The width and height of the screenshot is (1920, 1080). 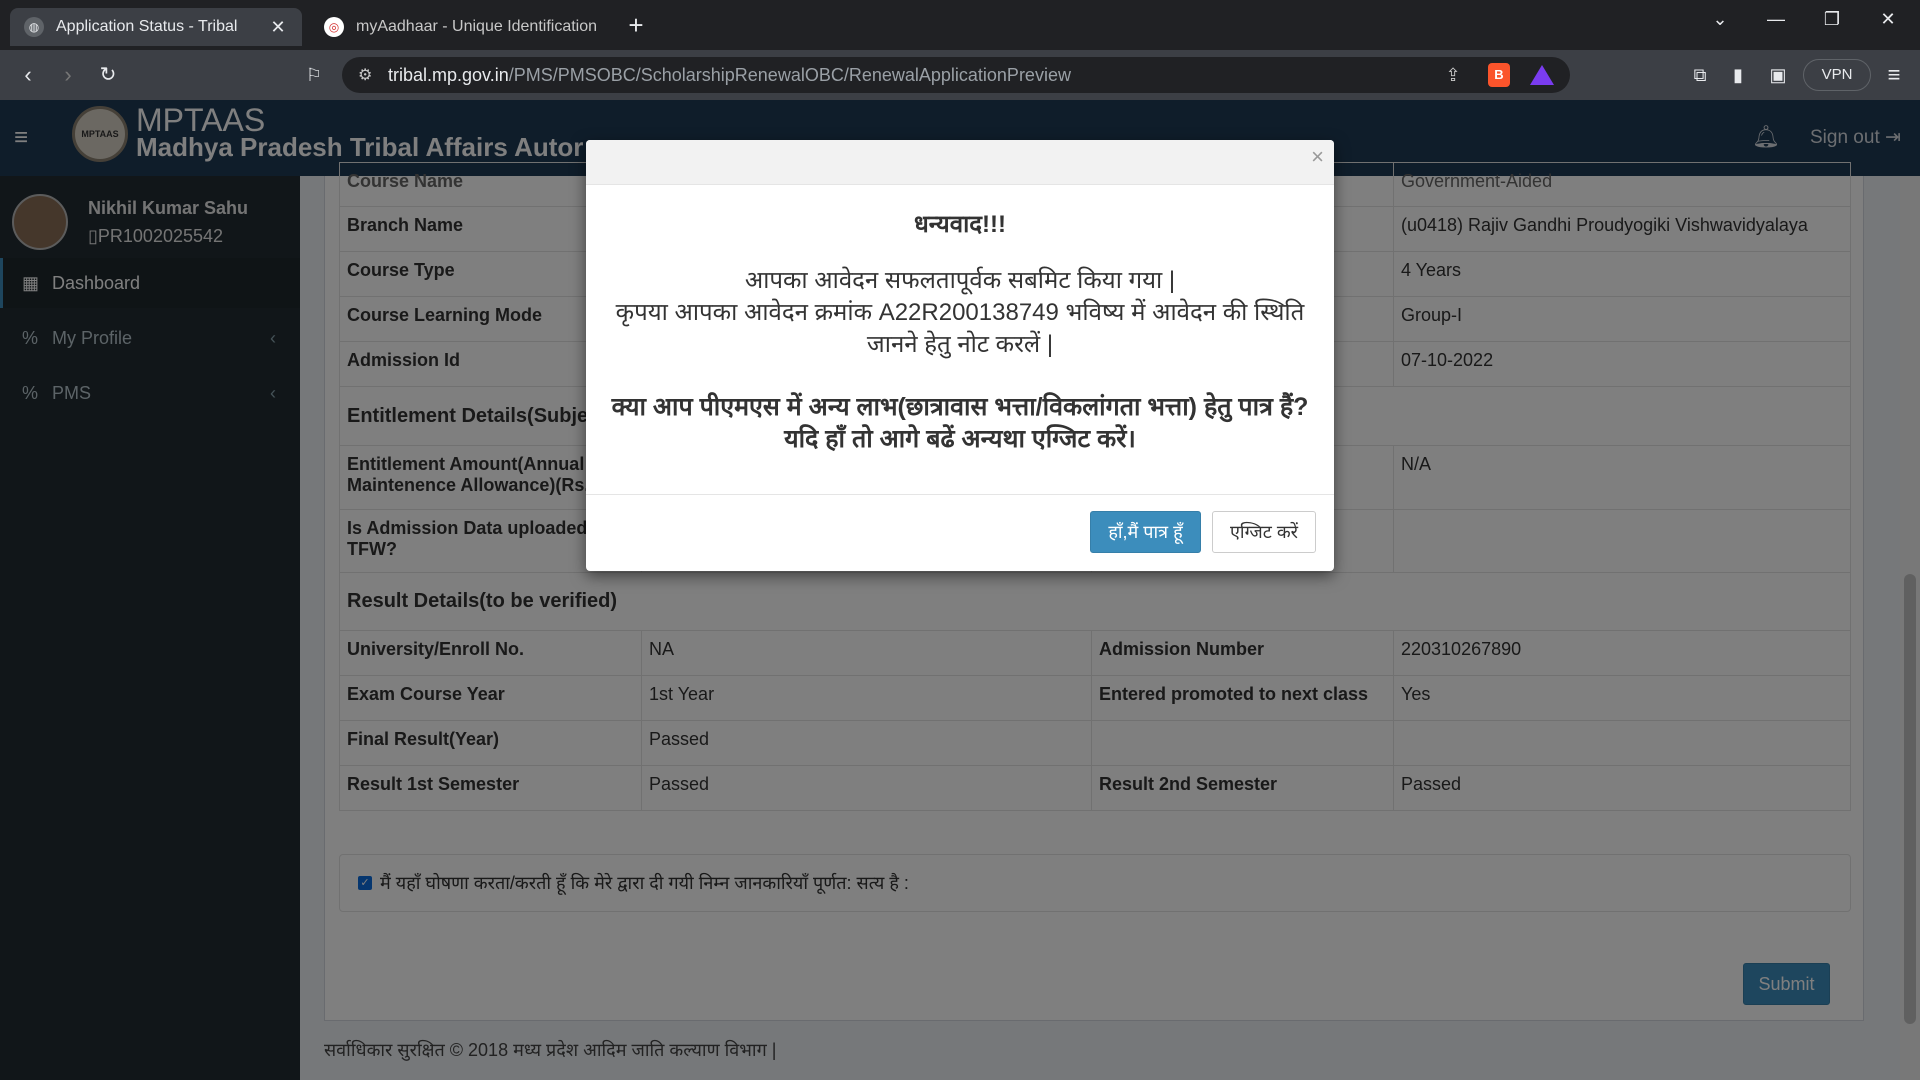 What do you see at coordinates (28, 75) in the screenshot?
I see `back-button: ‹` at bounding box center [28, 75].